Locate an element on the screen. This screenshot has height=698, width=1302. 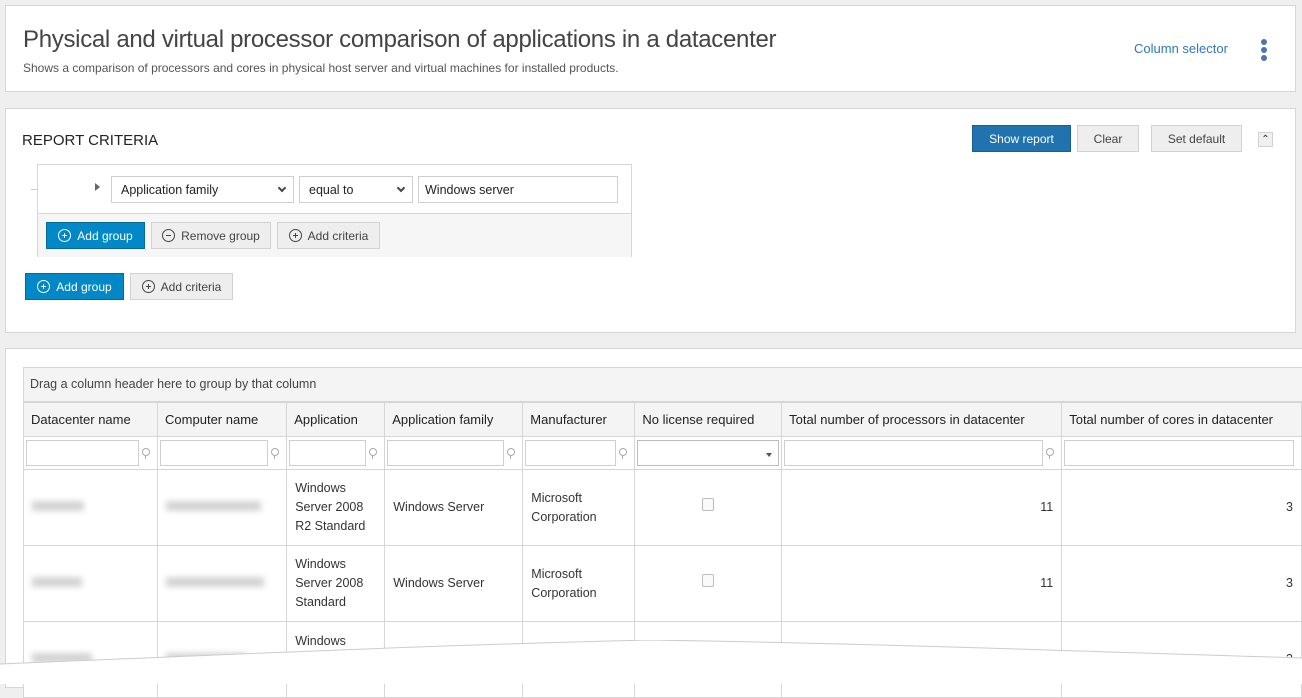
filter-row is located at coordinates (662, 453).